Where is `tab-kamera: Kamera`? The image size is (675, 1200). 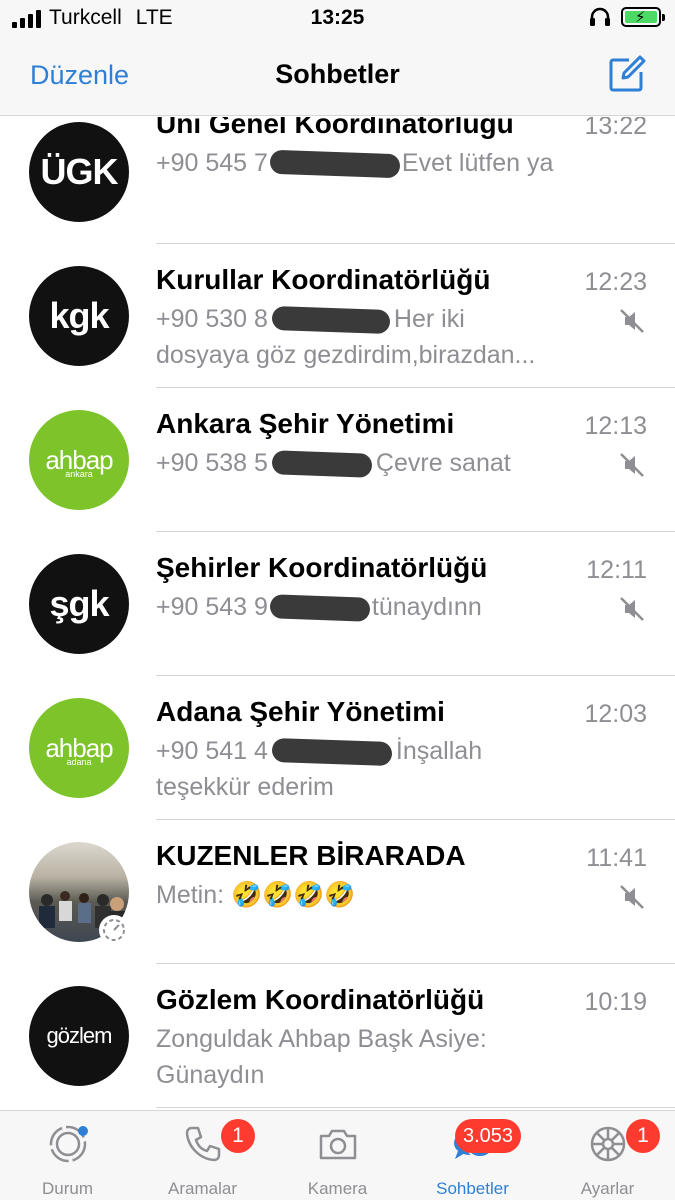 tab-kamera: Kamera is located at coordinates (337, 1155).